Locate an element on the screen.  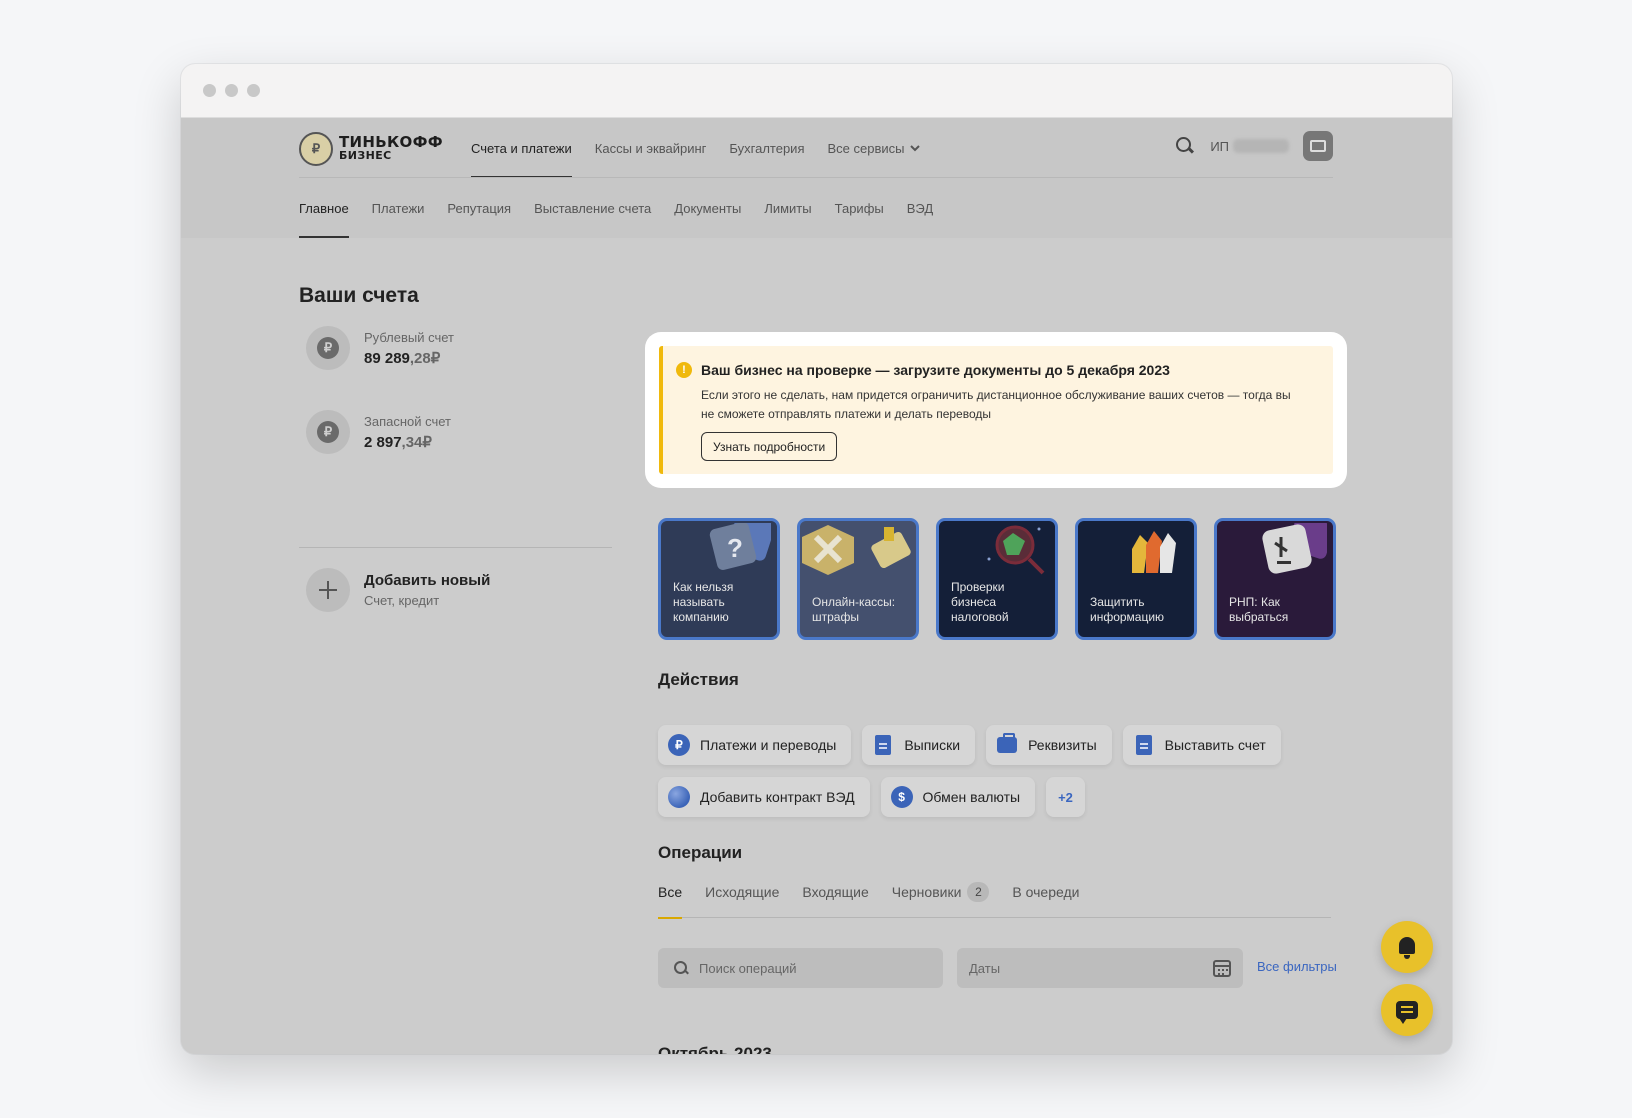
logo-line-1: ТИНЬКОФФ is located at coordinates (391, 142).